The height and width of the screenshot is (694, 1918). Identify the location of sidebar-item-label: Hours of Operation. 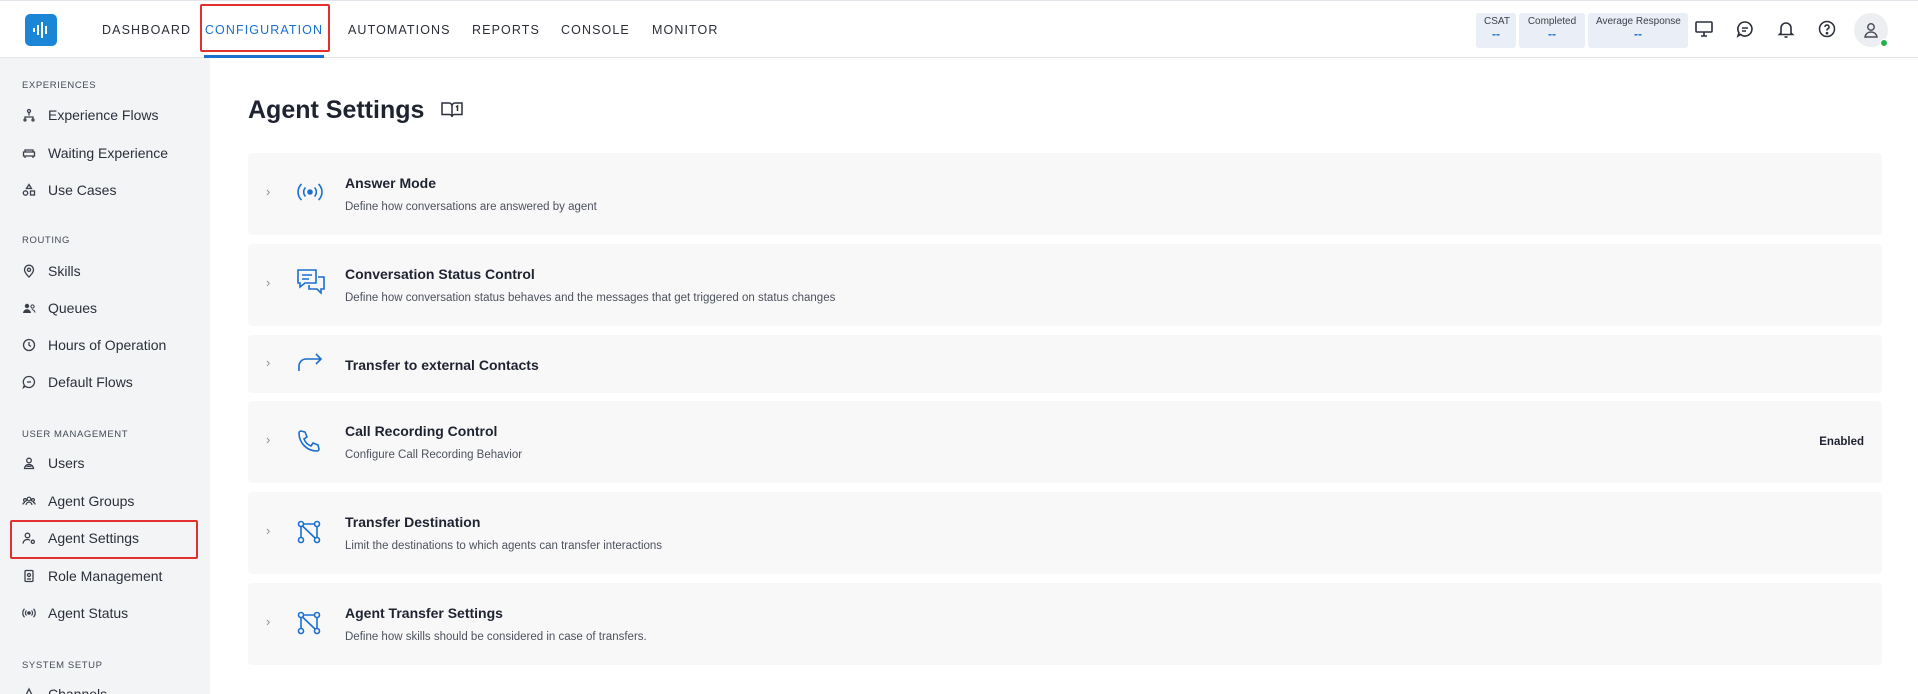
(107, 345).